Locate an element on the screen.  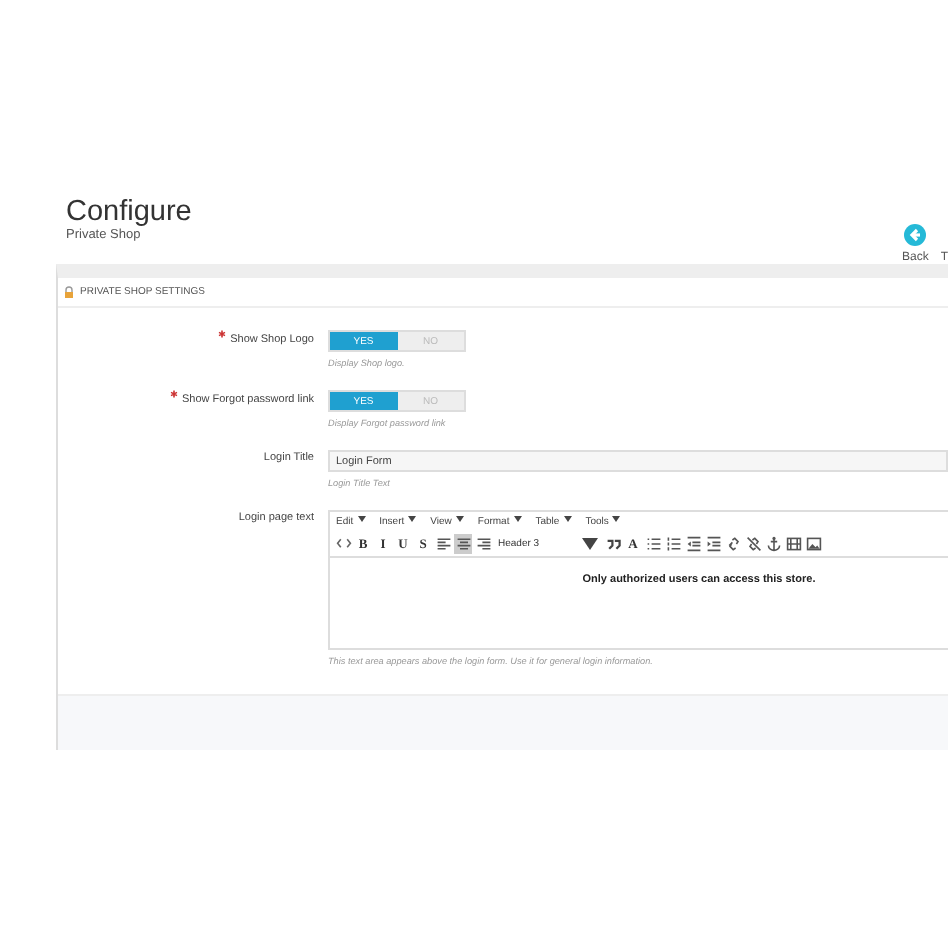
align-center-icon is located at coordinates (463, 544).